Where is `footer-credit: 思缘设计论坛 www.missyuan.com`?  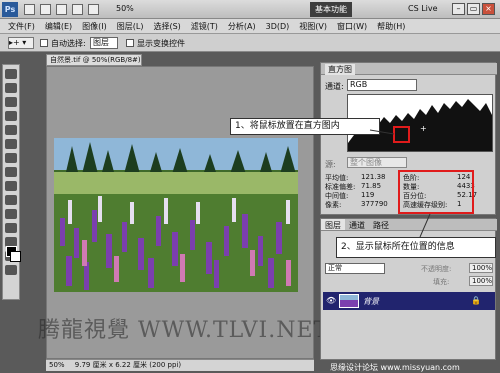 footer-credit: 思缘设计论坛 www.missyuan.com is located at coordinates (395, 367).